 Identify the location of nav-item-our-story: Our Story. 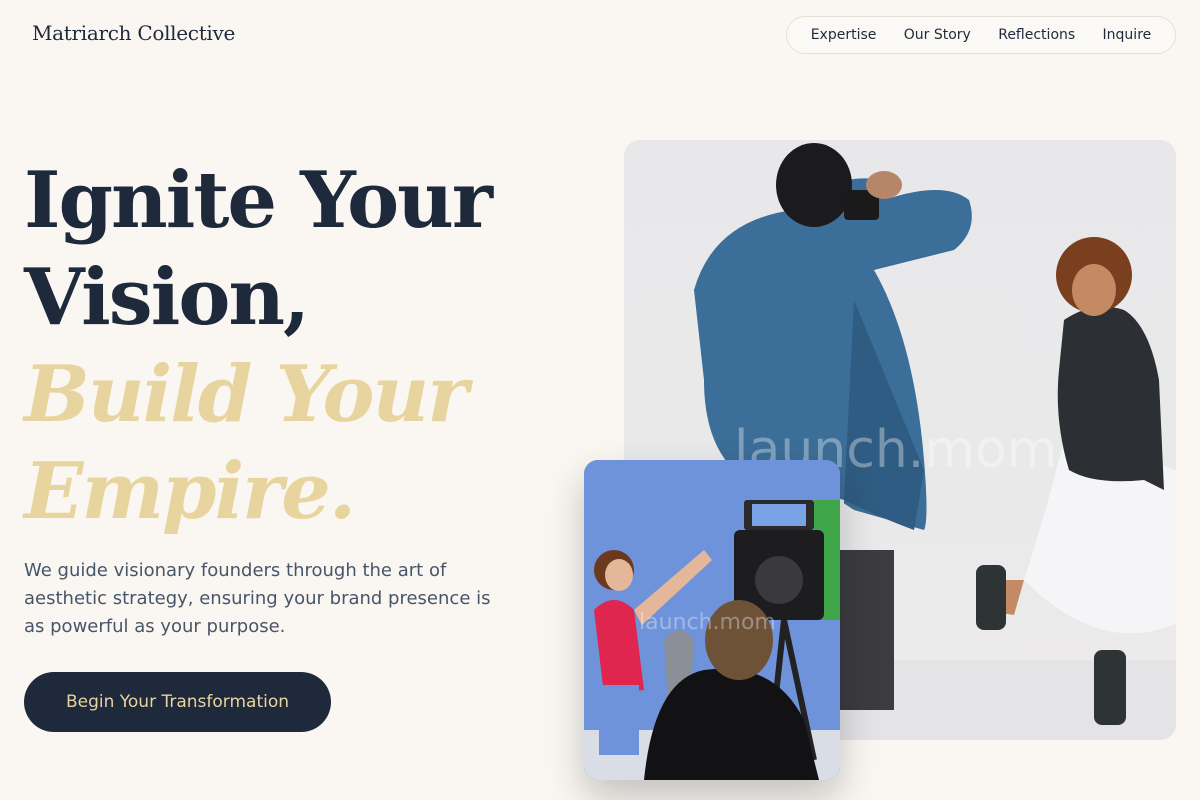
(937, 35).